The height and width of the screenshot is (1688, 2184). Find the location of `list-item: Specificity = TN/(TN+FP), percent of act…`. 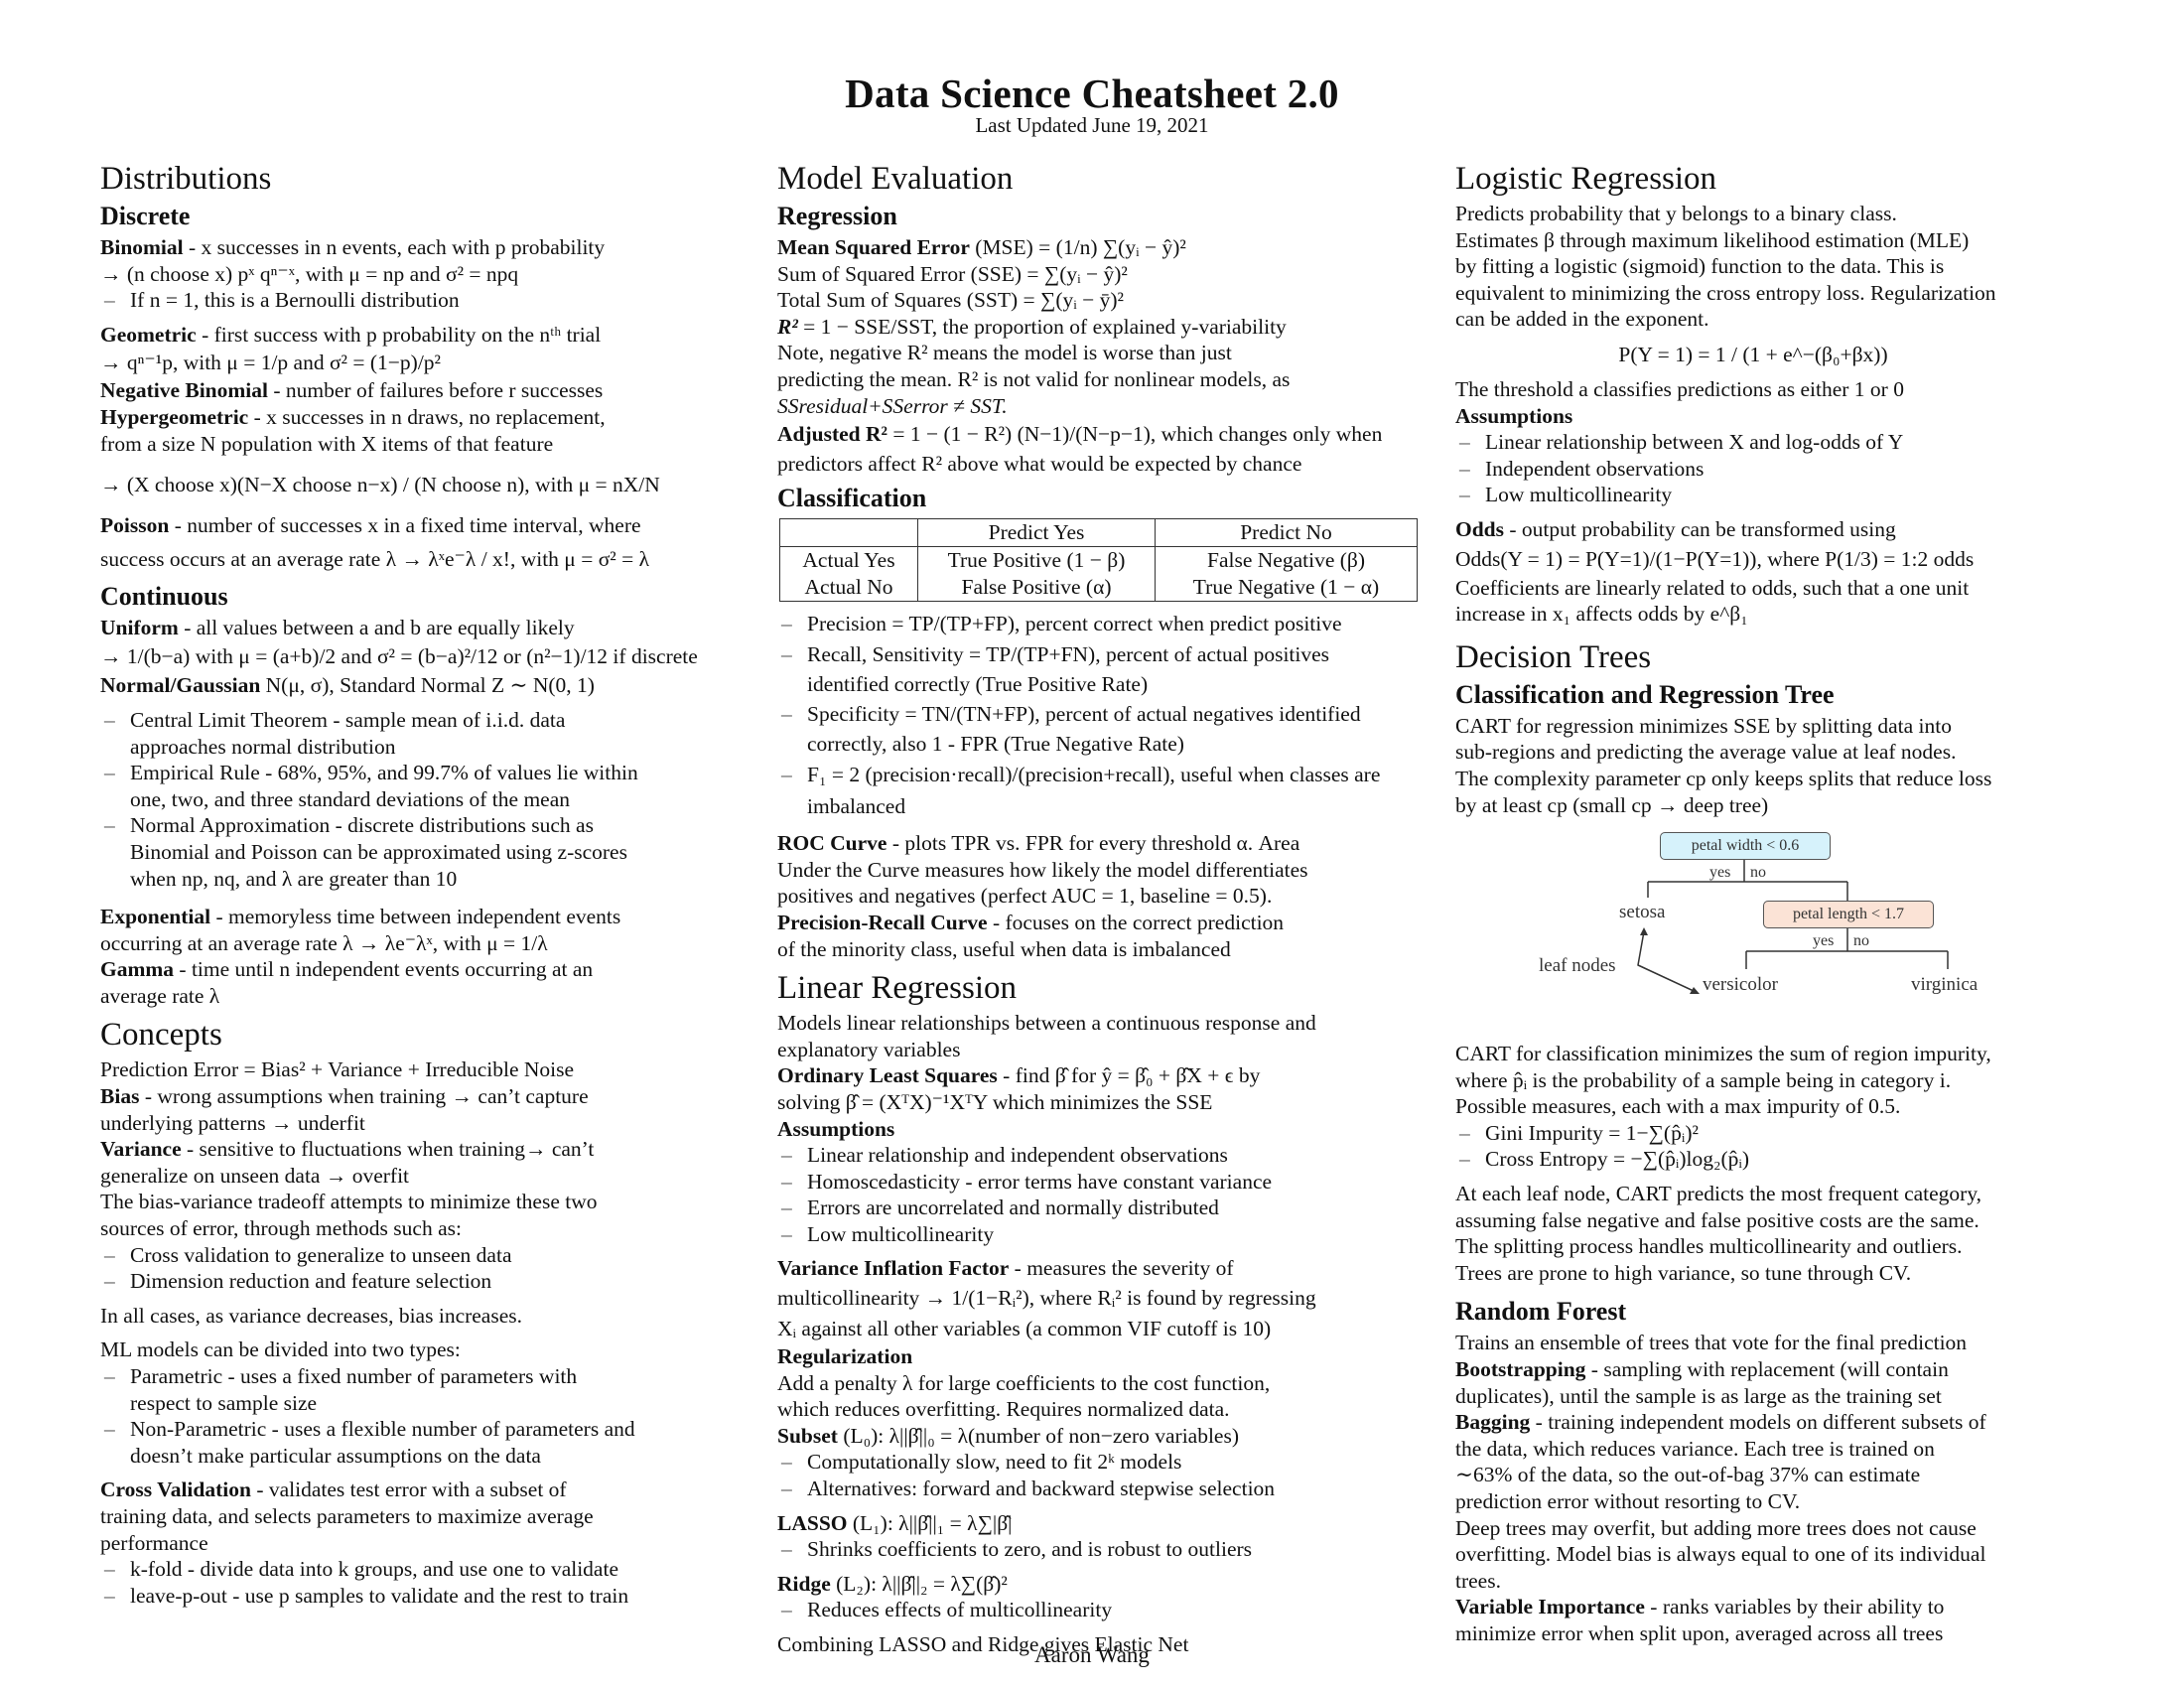

list-item: Specificity = TN/(TN+FP), percent of act… is located at coordinates (1105, 729).